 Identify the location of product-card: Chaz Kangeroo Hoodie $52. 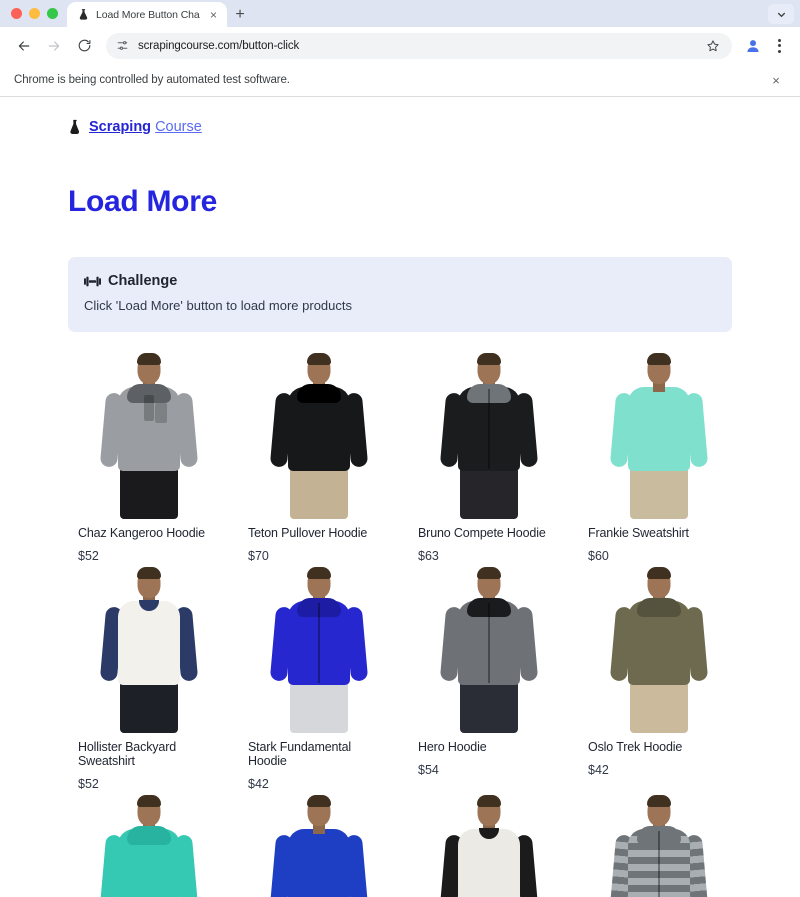
(145, 456).